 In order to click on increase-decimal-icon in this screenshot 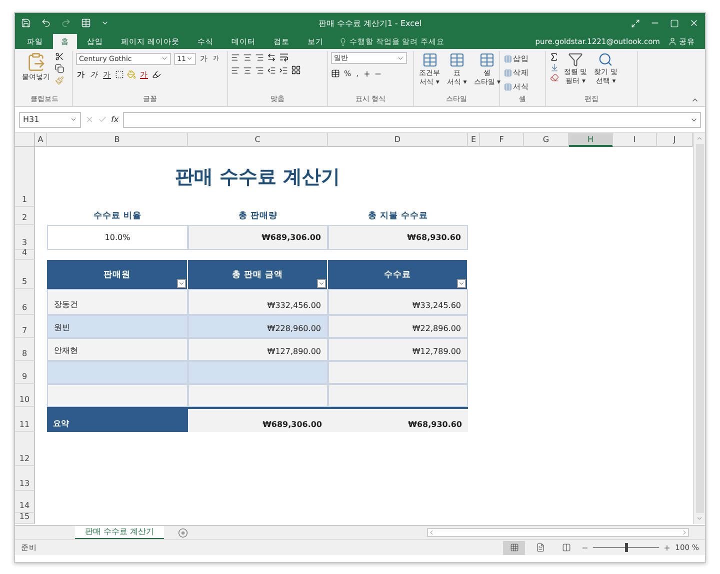, I will do `click(366, 74)`.